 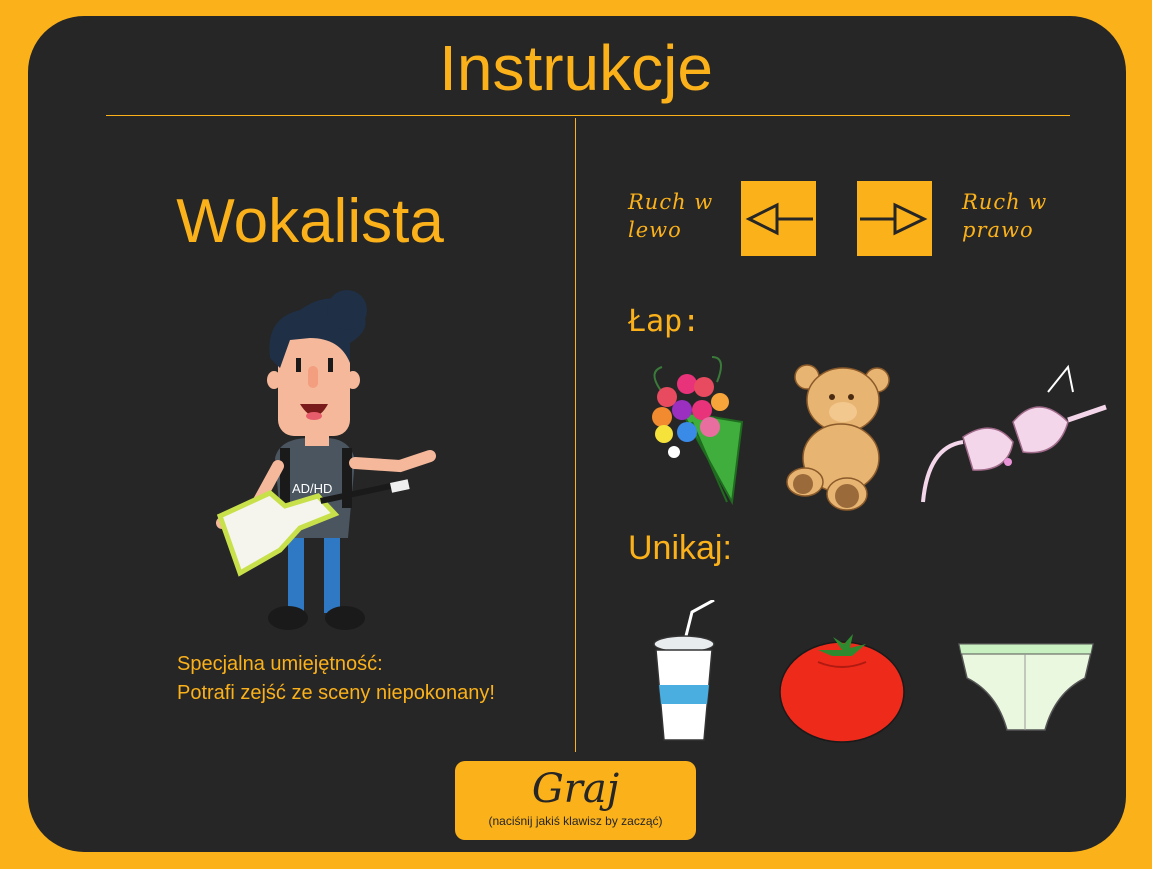 I want to click on flower-bouquet-icon, so click(x=698, y=431).